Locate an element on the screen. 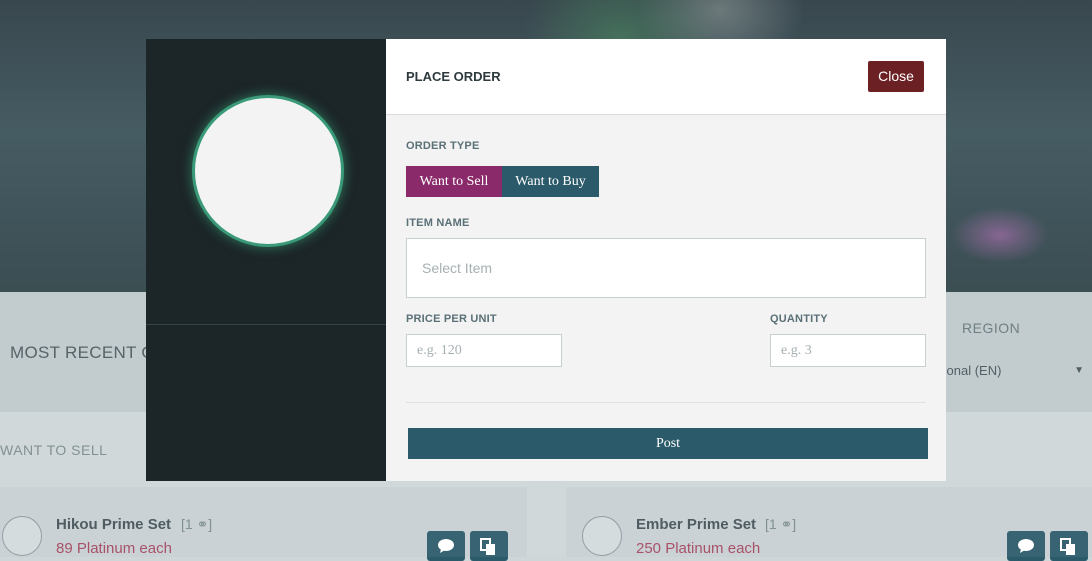 The width and height of the screenshot is (1092, 561). dialog-title: PLACE ORDER is located at coordinates (453, 76).